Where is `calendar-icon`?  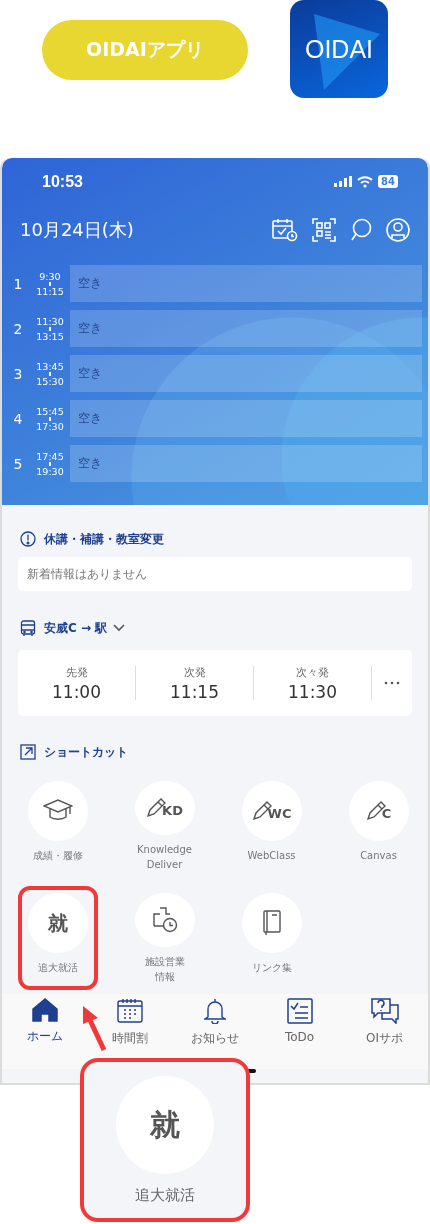
calendar-icon is located at coordinates (129, 1011).